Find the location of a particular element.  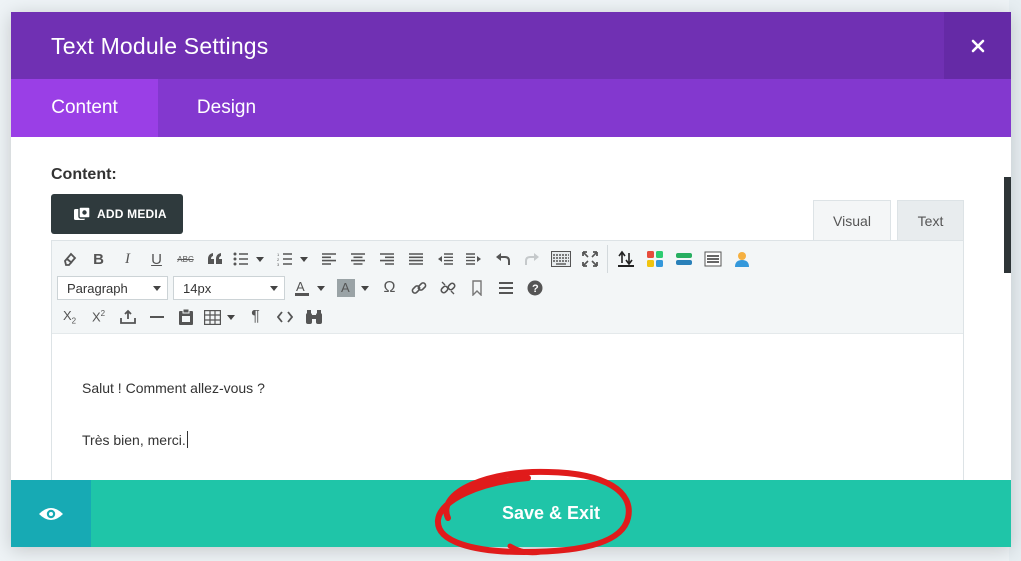

unlink-icon is located at coordinates (447, 288).